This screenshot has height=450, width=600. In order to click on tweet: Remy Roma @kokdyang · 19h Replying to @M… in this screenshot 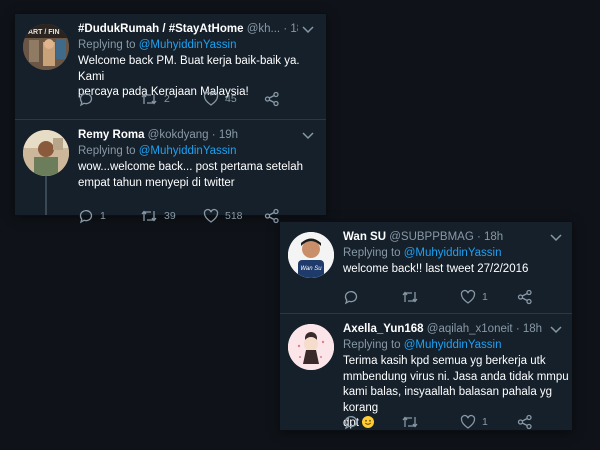, I will do `click(170, 172)`.